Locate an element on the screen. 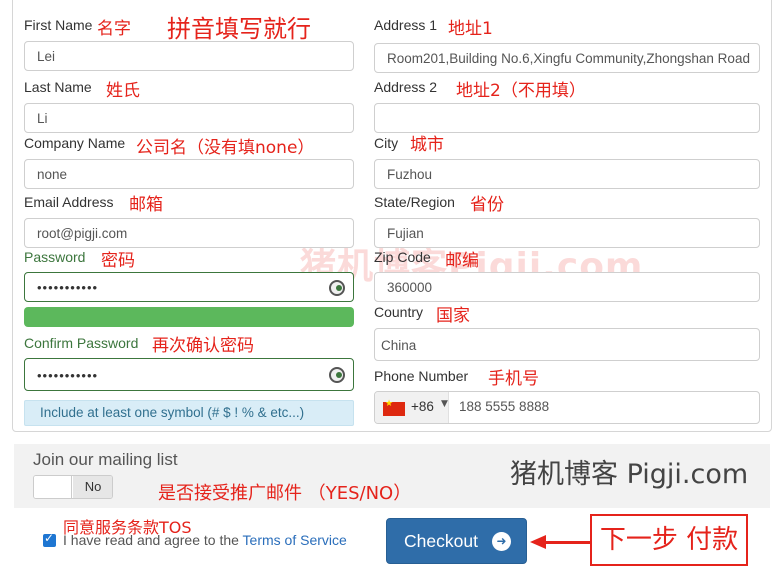 The image size is (780, 572). next-step-note: 下一步 付款 is located at coordinates (669, 540).